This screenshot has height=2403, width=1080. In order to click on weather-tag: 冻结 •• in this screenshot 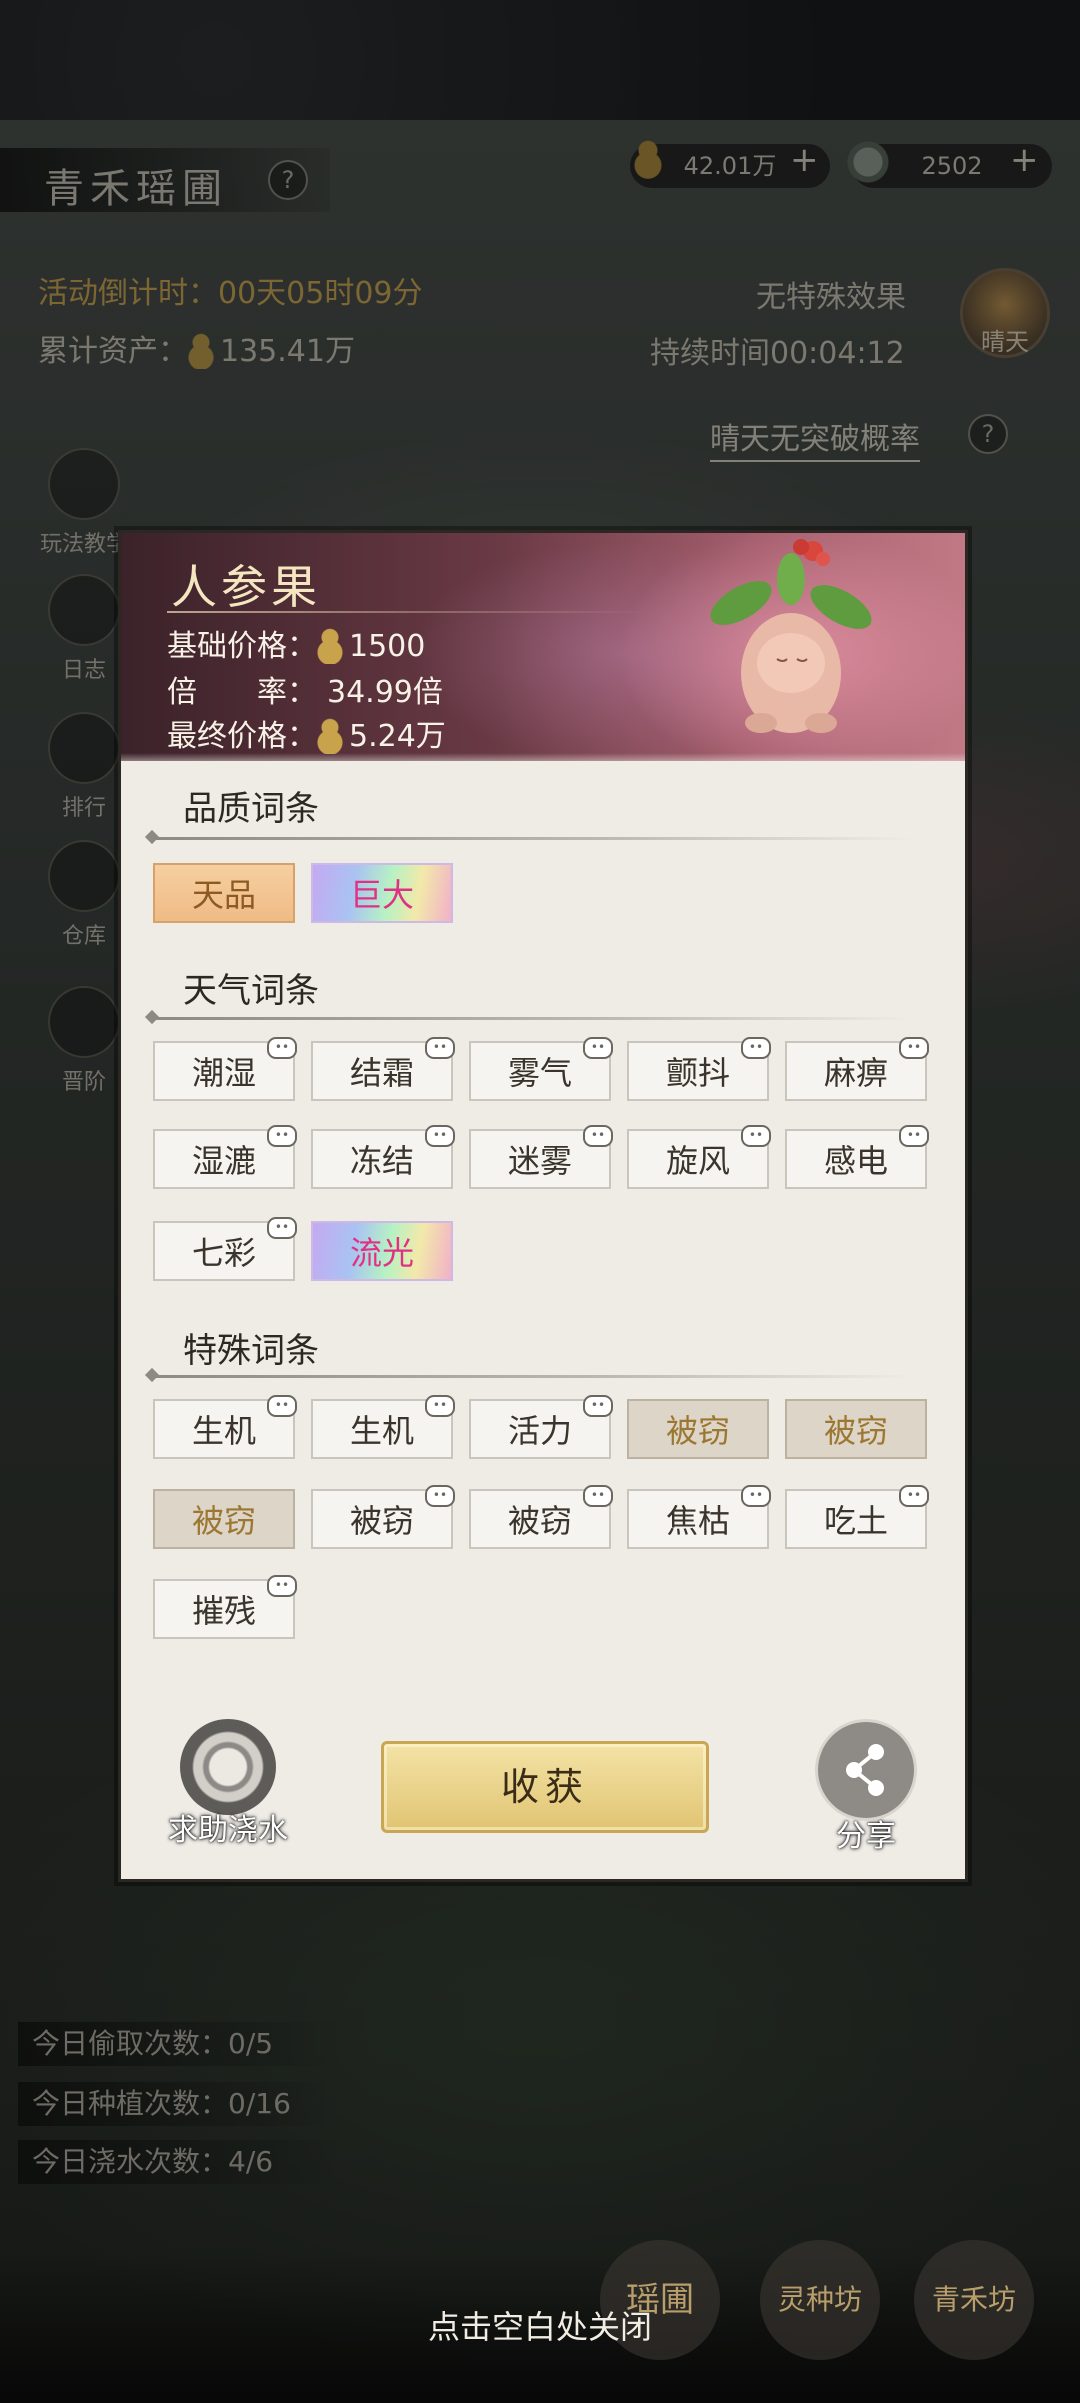, I will do `click(383, 1157)`.